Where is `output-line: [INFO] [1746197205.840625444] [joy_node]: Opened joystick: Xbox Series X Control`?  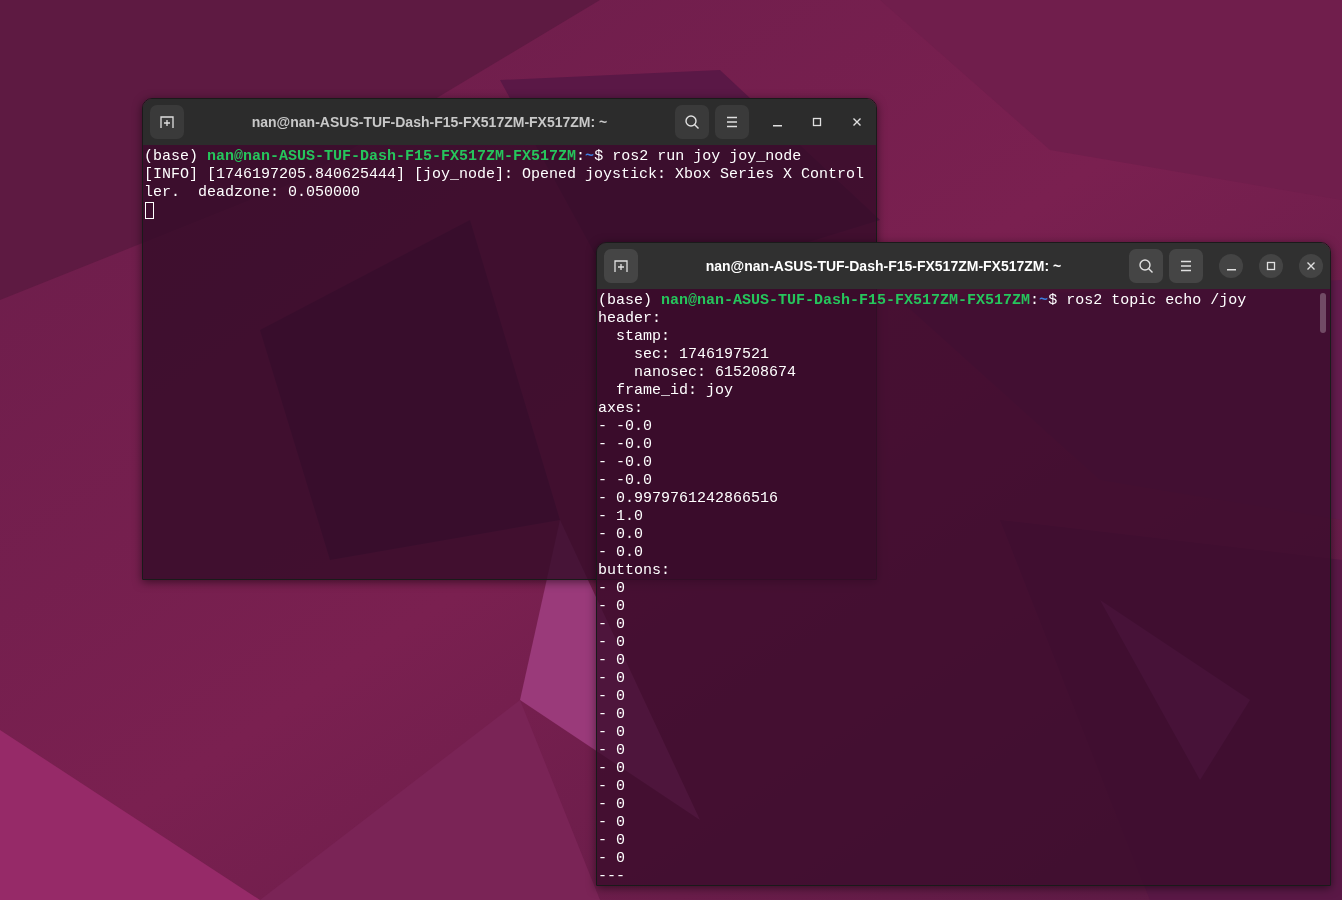 output-line: [INFO] [1746197205.840625444] [joy_node]: Opened joystick: Xbox Series X Control is located at coordinates (505, 175).